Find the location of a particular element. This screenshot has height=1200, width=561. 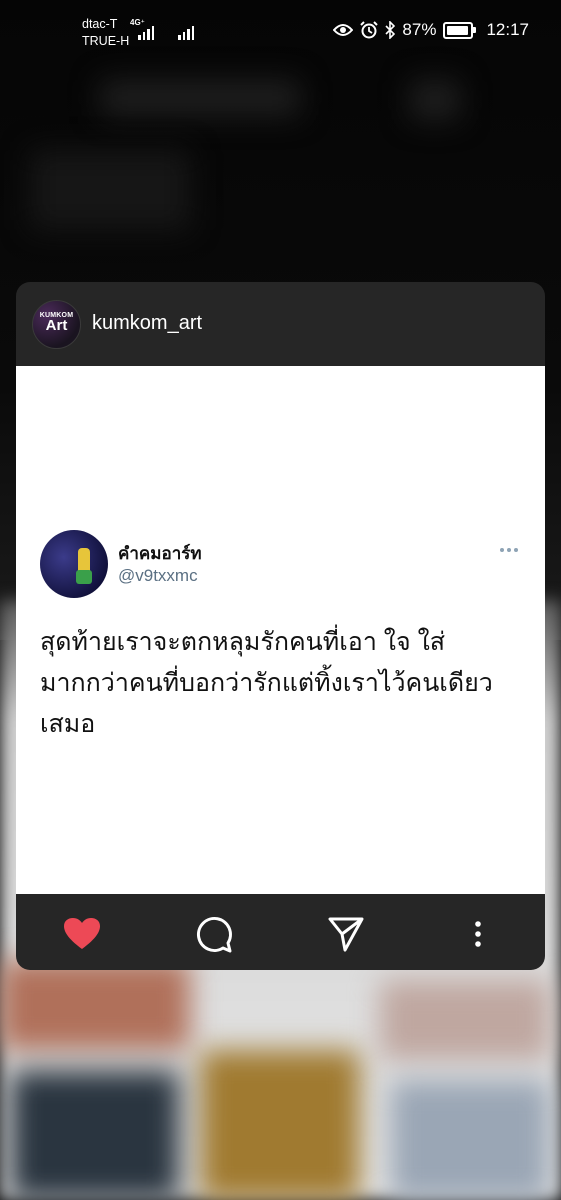

clock: 12:17 is located at coordinates (507, 29).